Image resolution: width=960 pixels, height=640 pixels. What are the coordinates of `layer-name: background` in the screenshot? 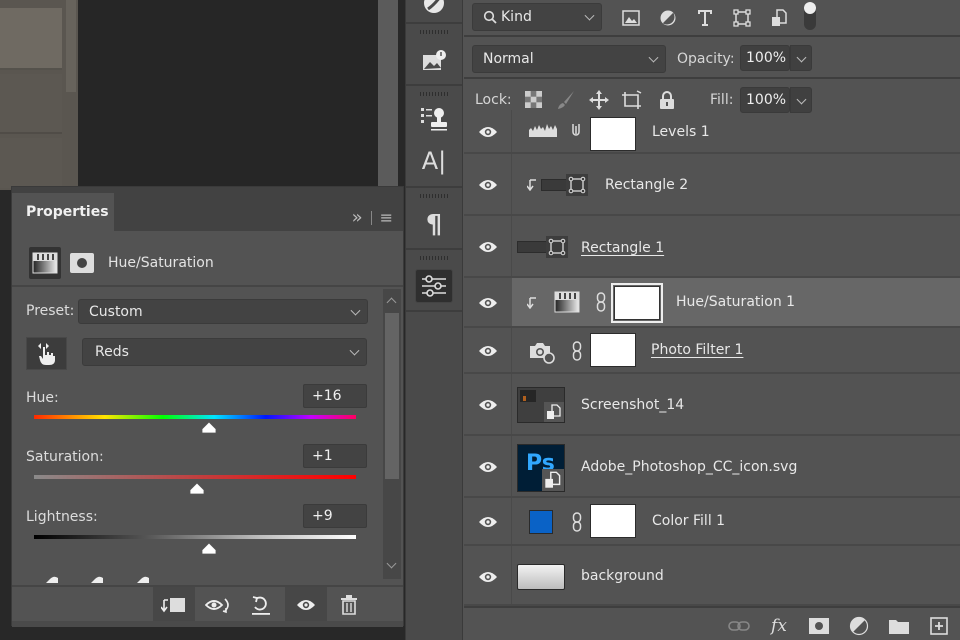 It's located at (622, 576).